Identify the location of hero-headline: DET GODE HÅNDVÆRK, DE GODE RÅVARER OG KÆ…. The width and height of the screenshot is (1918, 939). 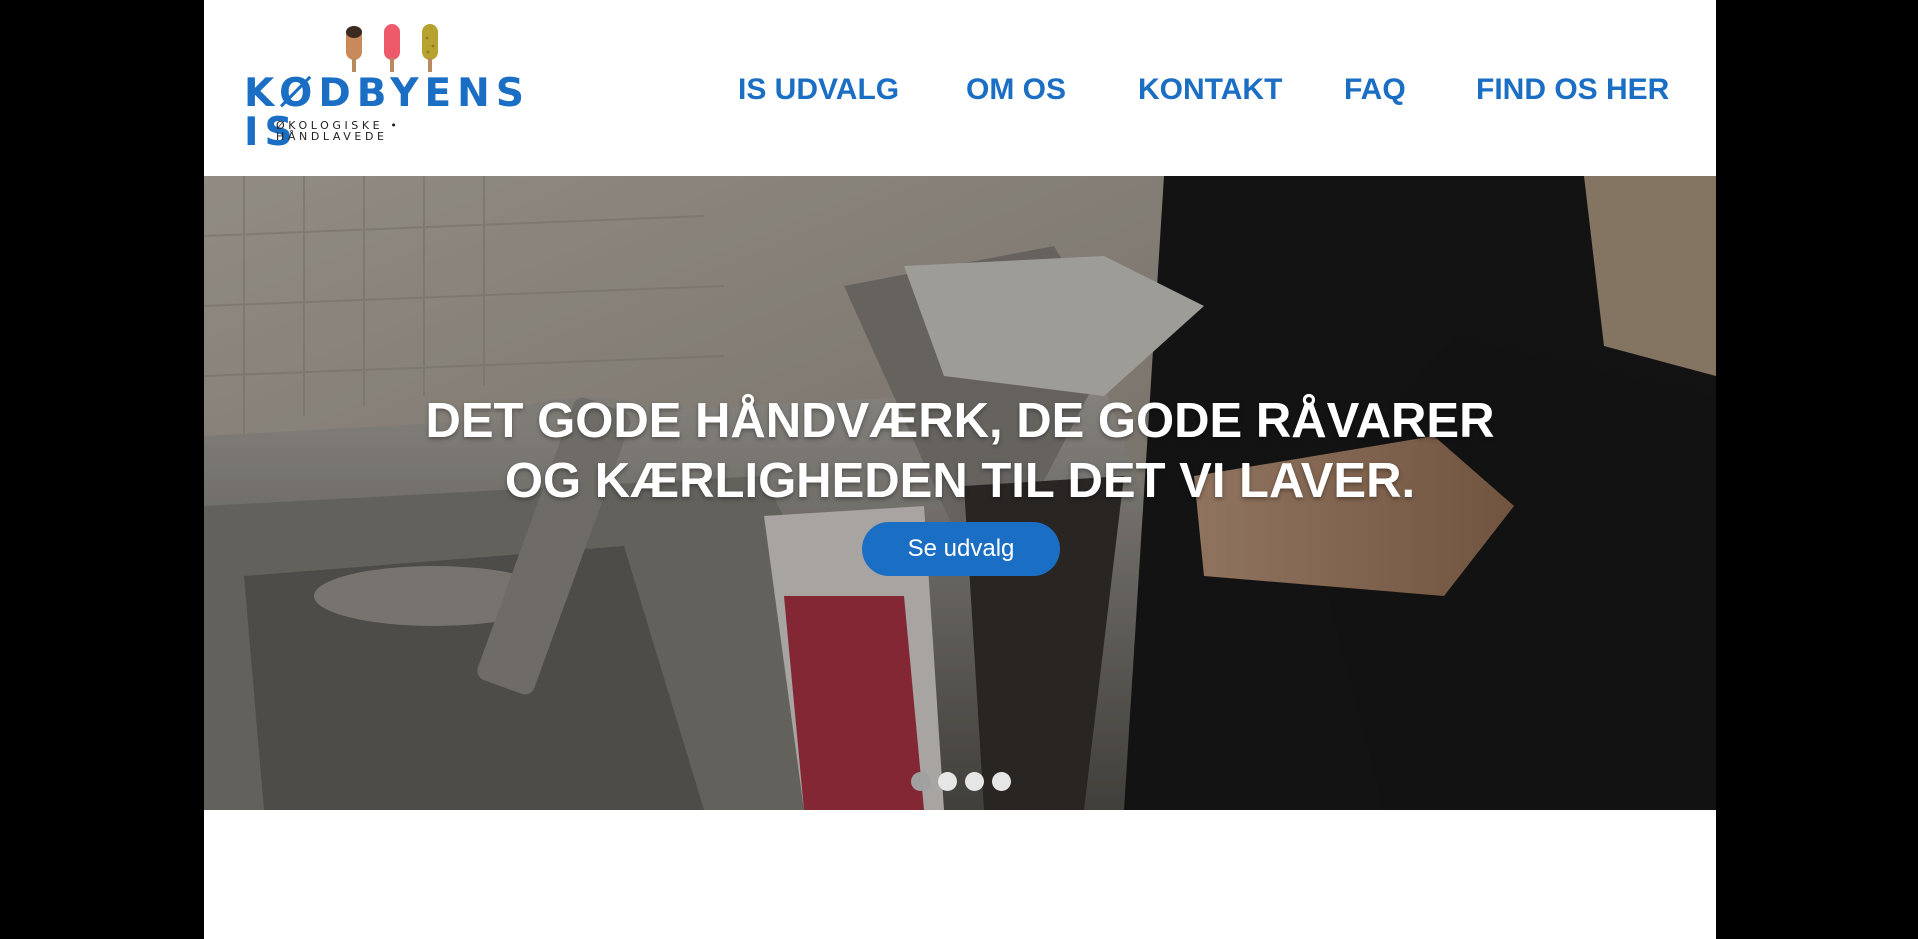
(960, 451).